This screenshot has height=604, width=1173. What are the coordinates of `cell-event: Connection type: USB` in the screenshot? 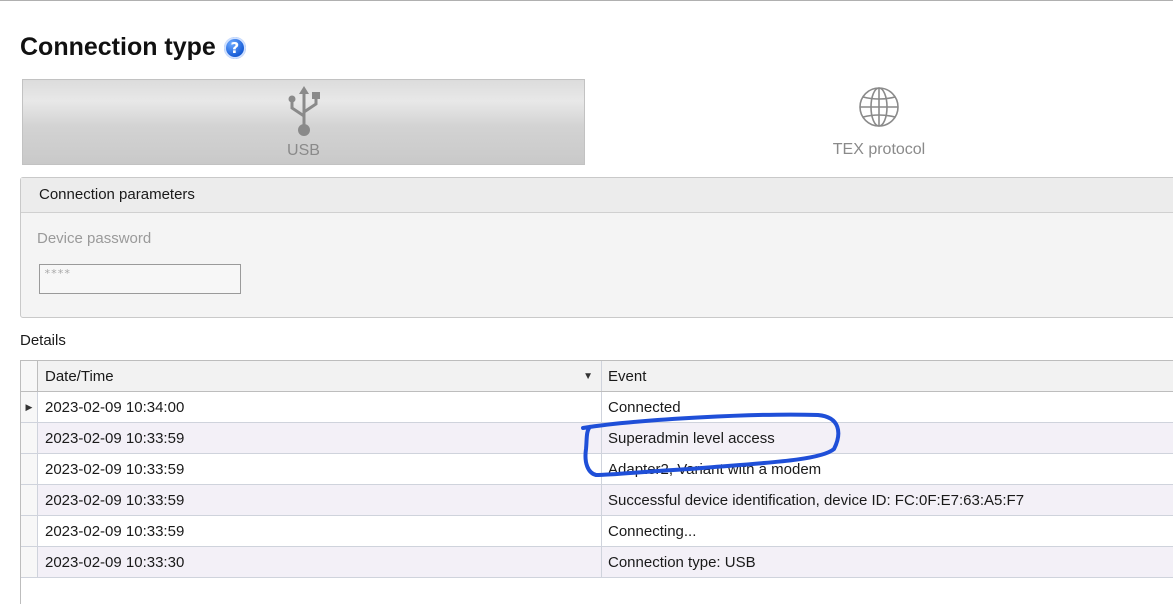 It's located at (682, 562).